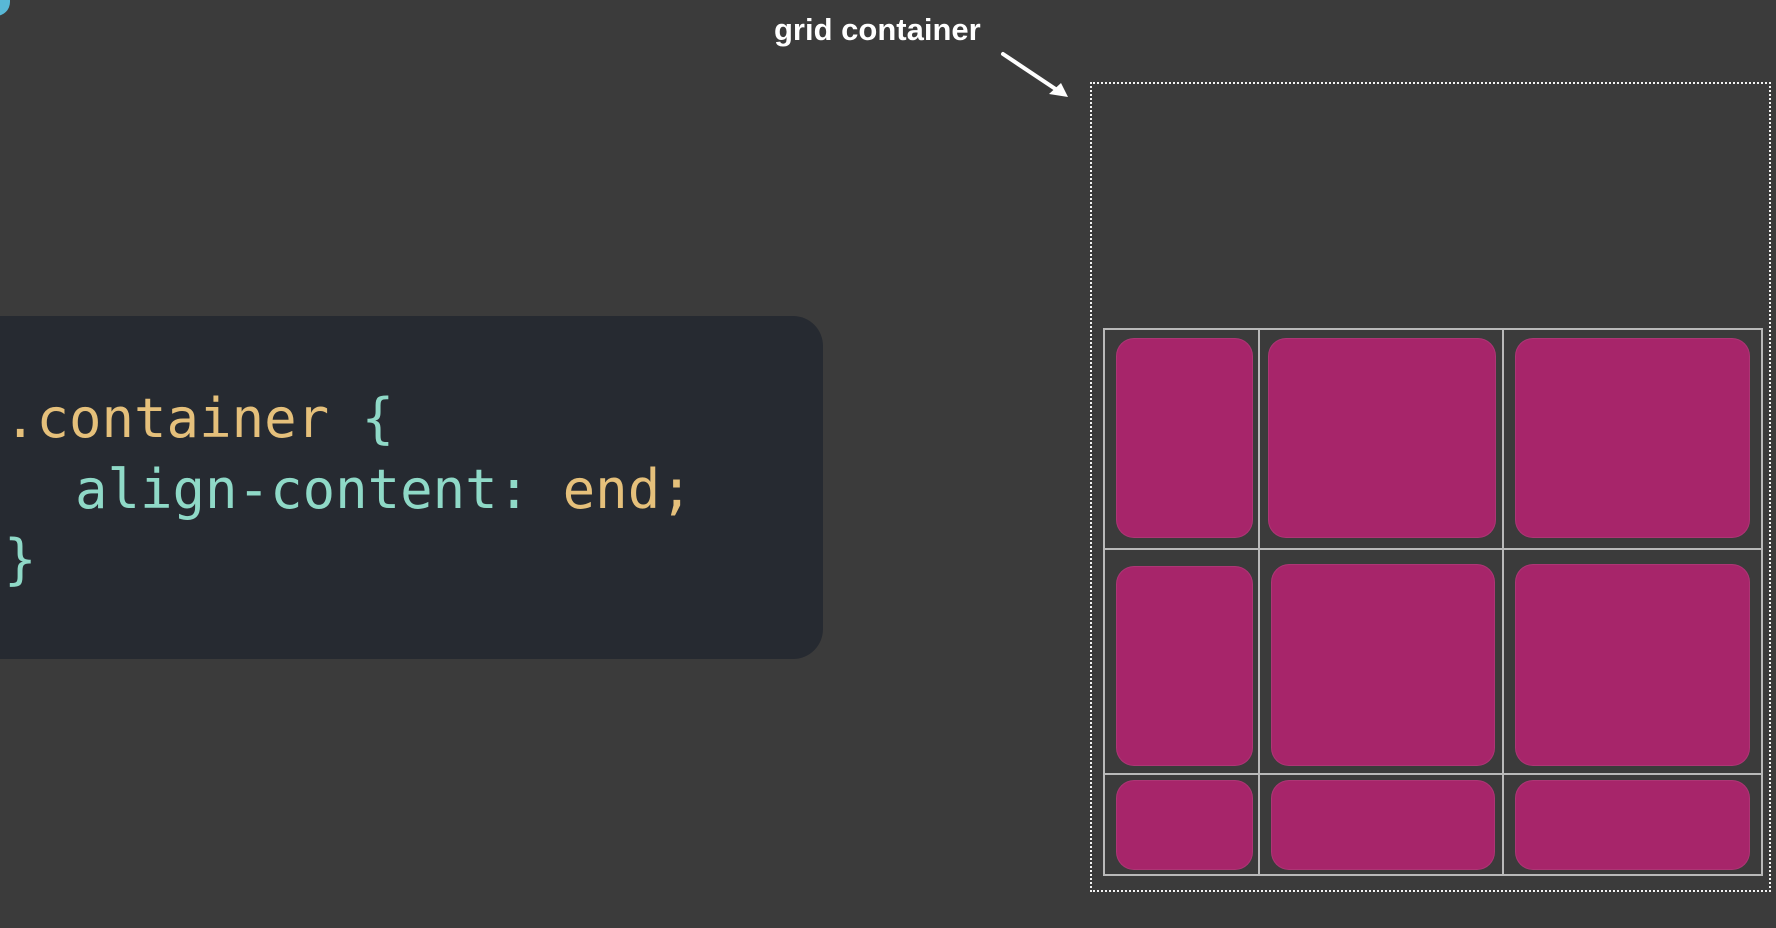 This screenshot has height=928, width=1776. I want to click on css-selector-line: .container {, so click(199, 419).